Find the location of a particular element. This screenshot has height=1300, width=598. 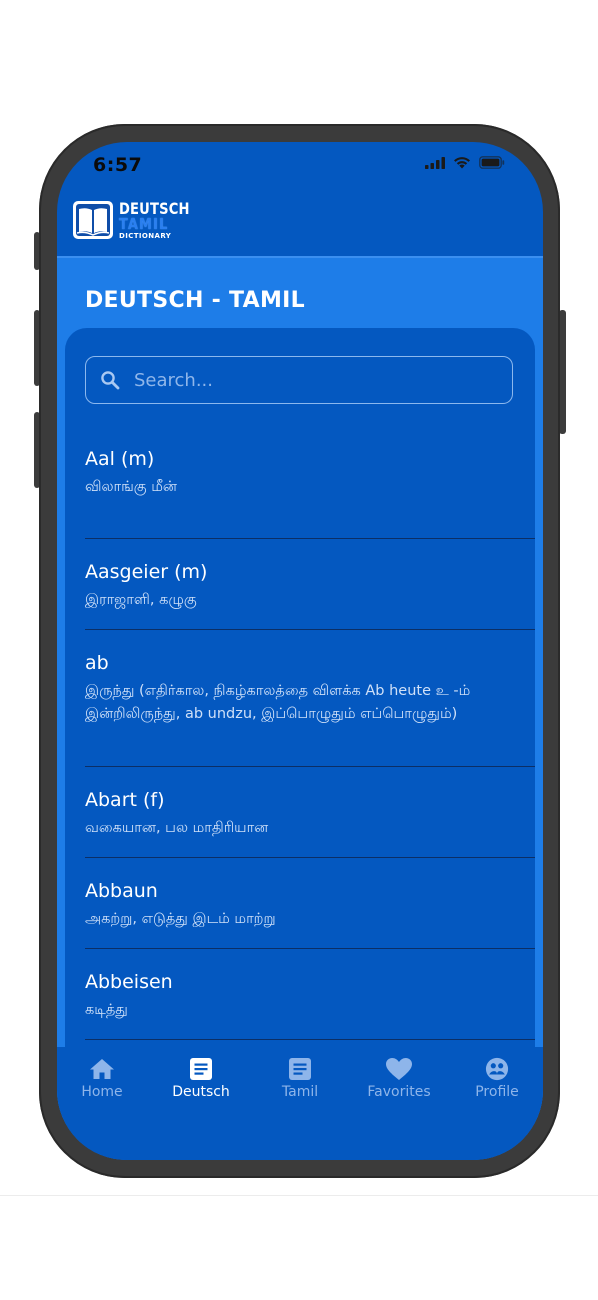

page-background-bottom is located at coordinates (299, 1247).